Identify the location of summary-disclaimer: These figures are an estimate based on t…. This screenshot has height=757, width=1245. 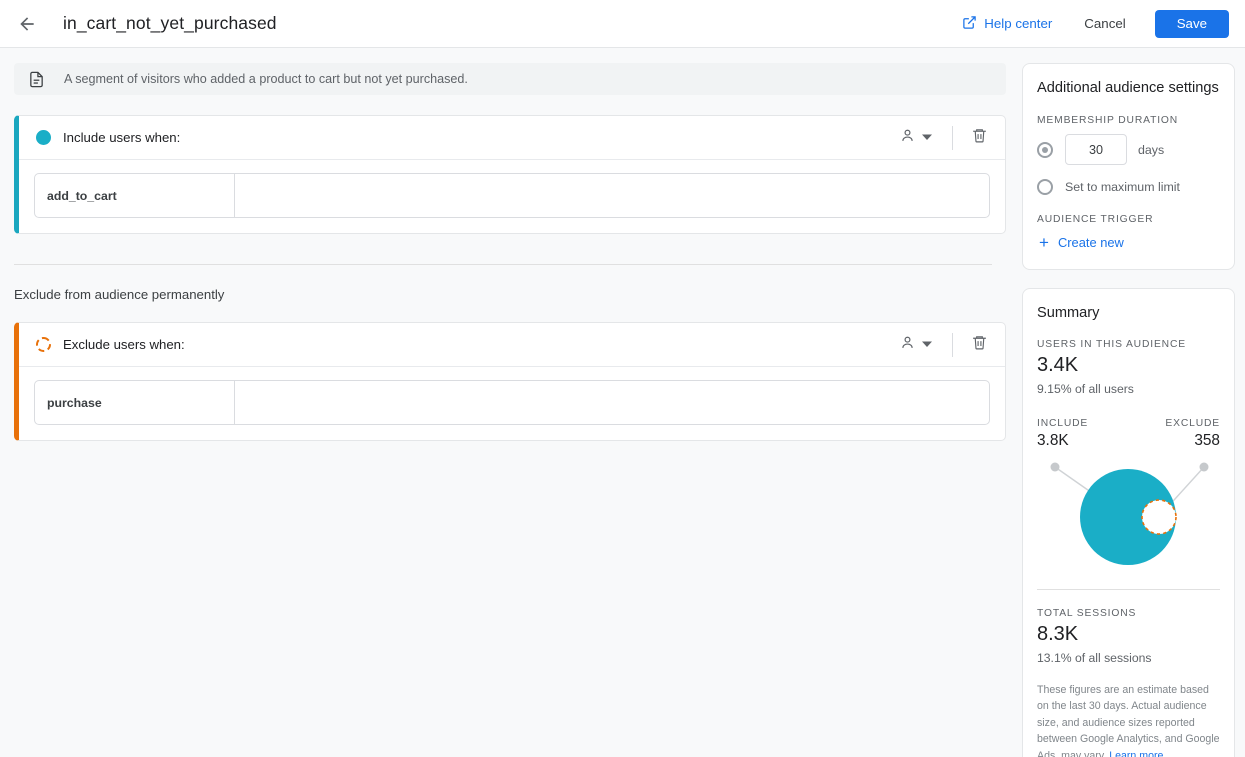
(1128, 719).